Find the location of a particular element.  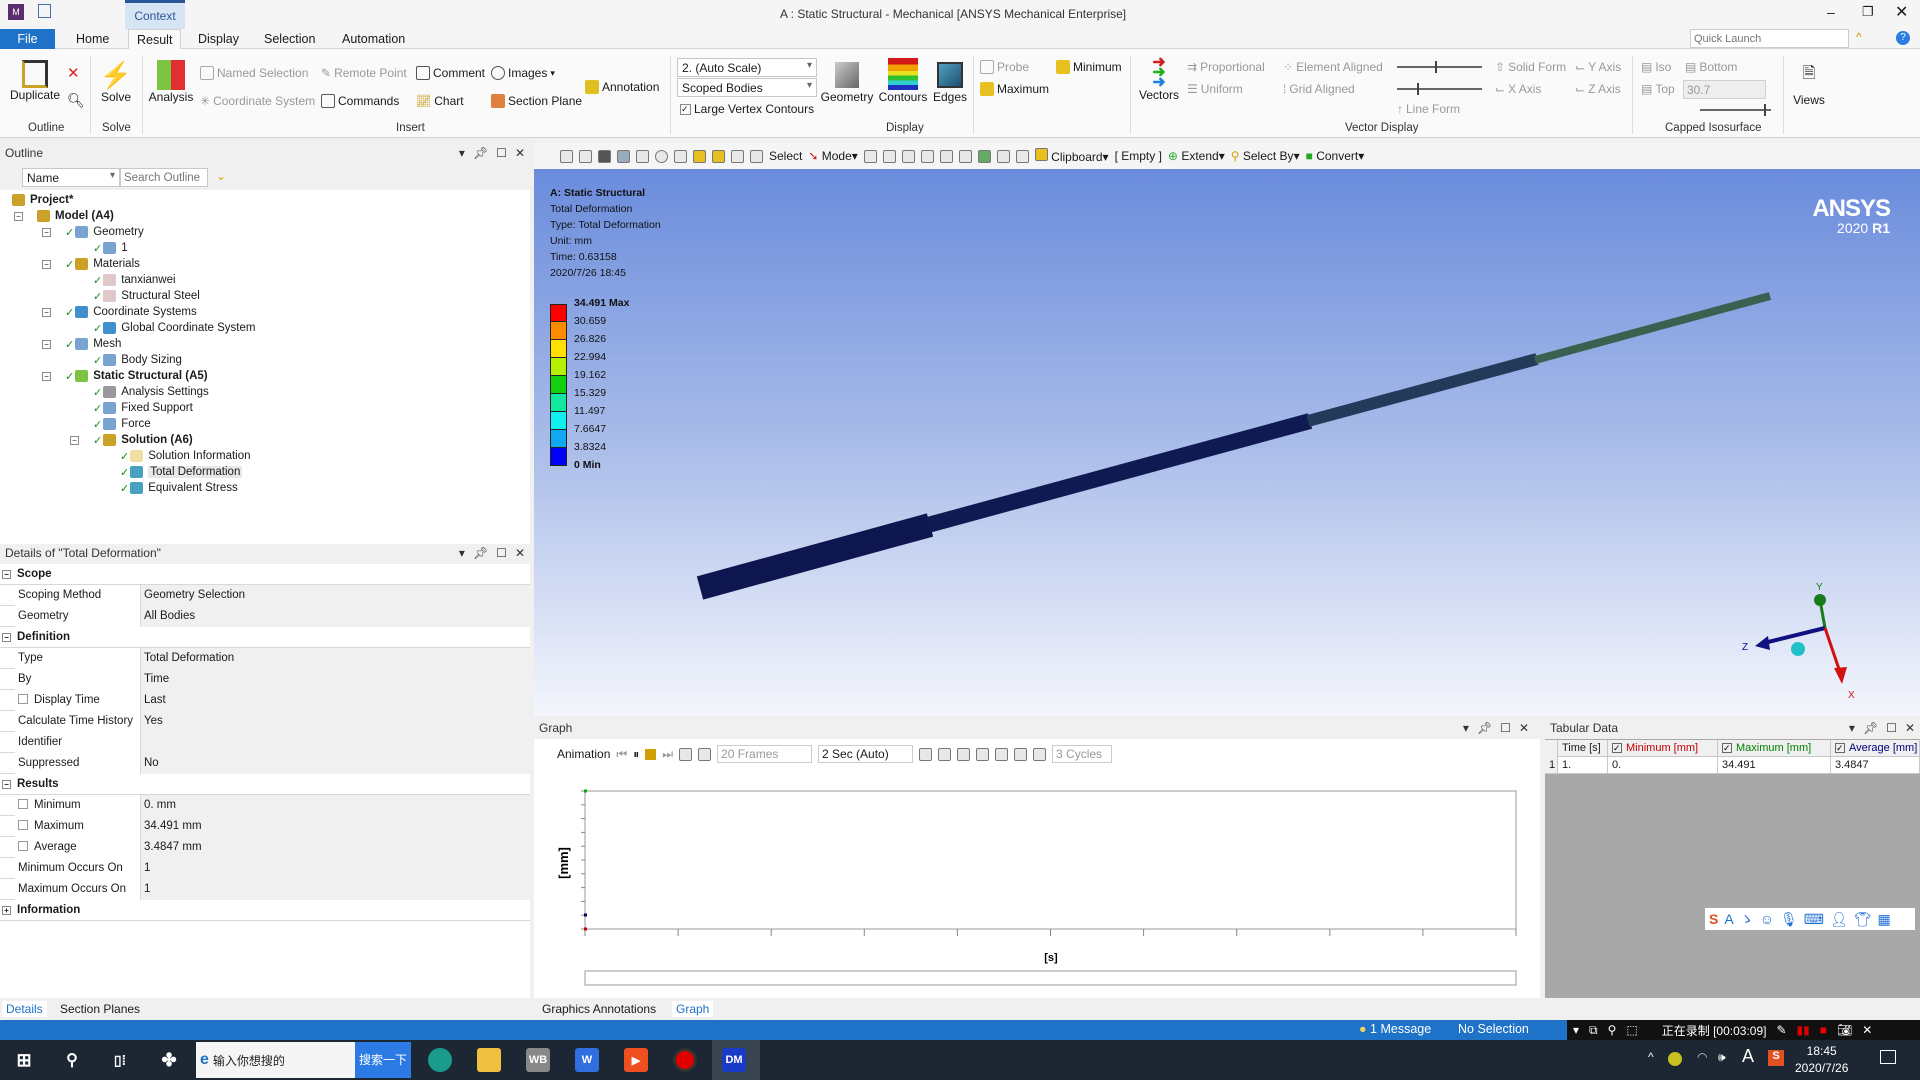

pause-record-icon: ▮▮ is located at coordinates (1803, 1030).